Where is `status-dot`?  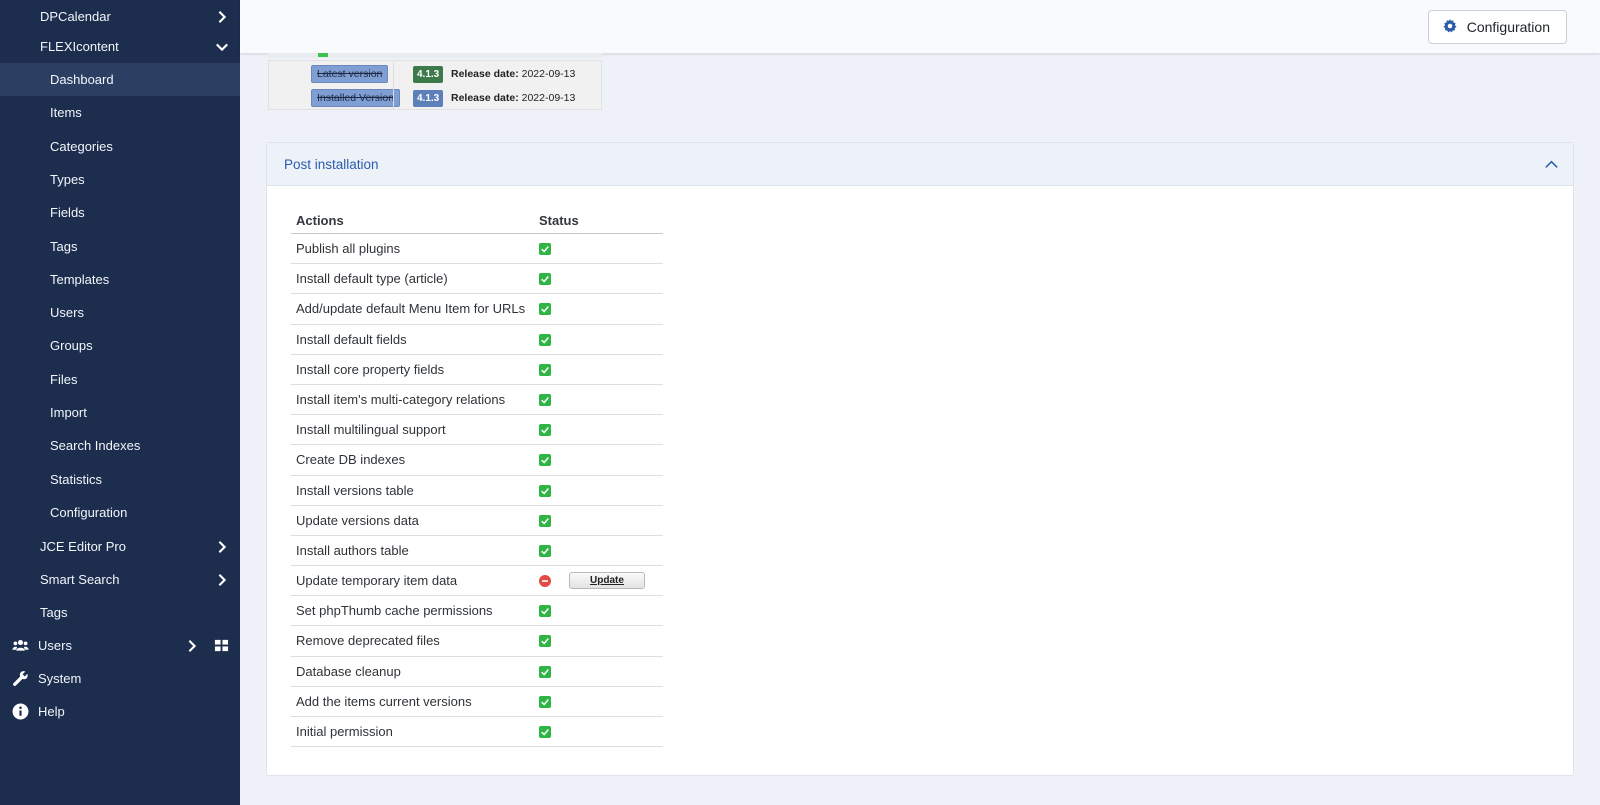 status-dot is located at coordinates (323, 55).